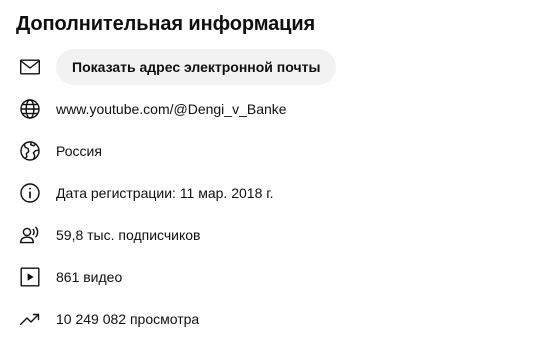 The width and height of the screenshot is (539, 340). What do you see at coordinates (128, 319) in the screenshot?
I see `views-text: 10 249 082 просмотра` at bounding box center [128, 319].